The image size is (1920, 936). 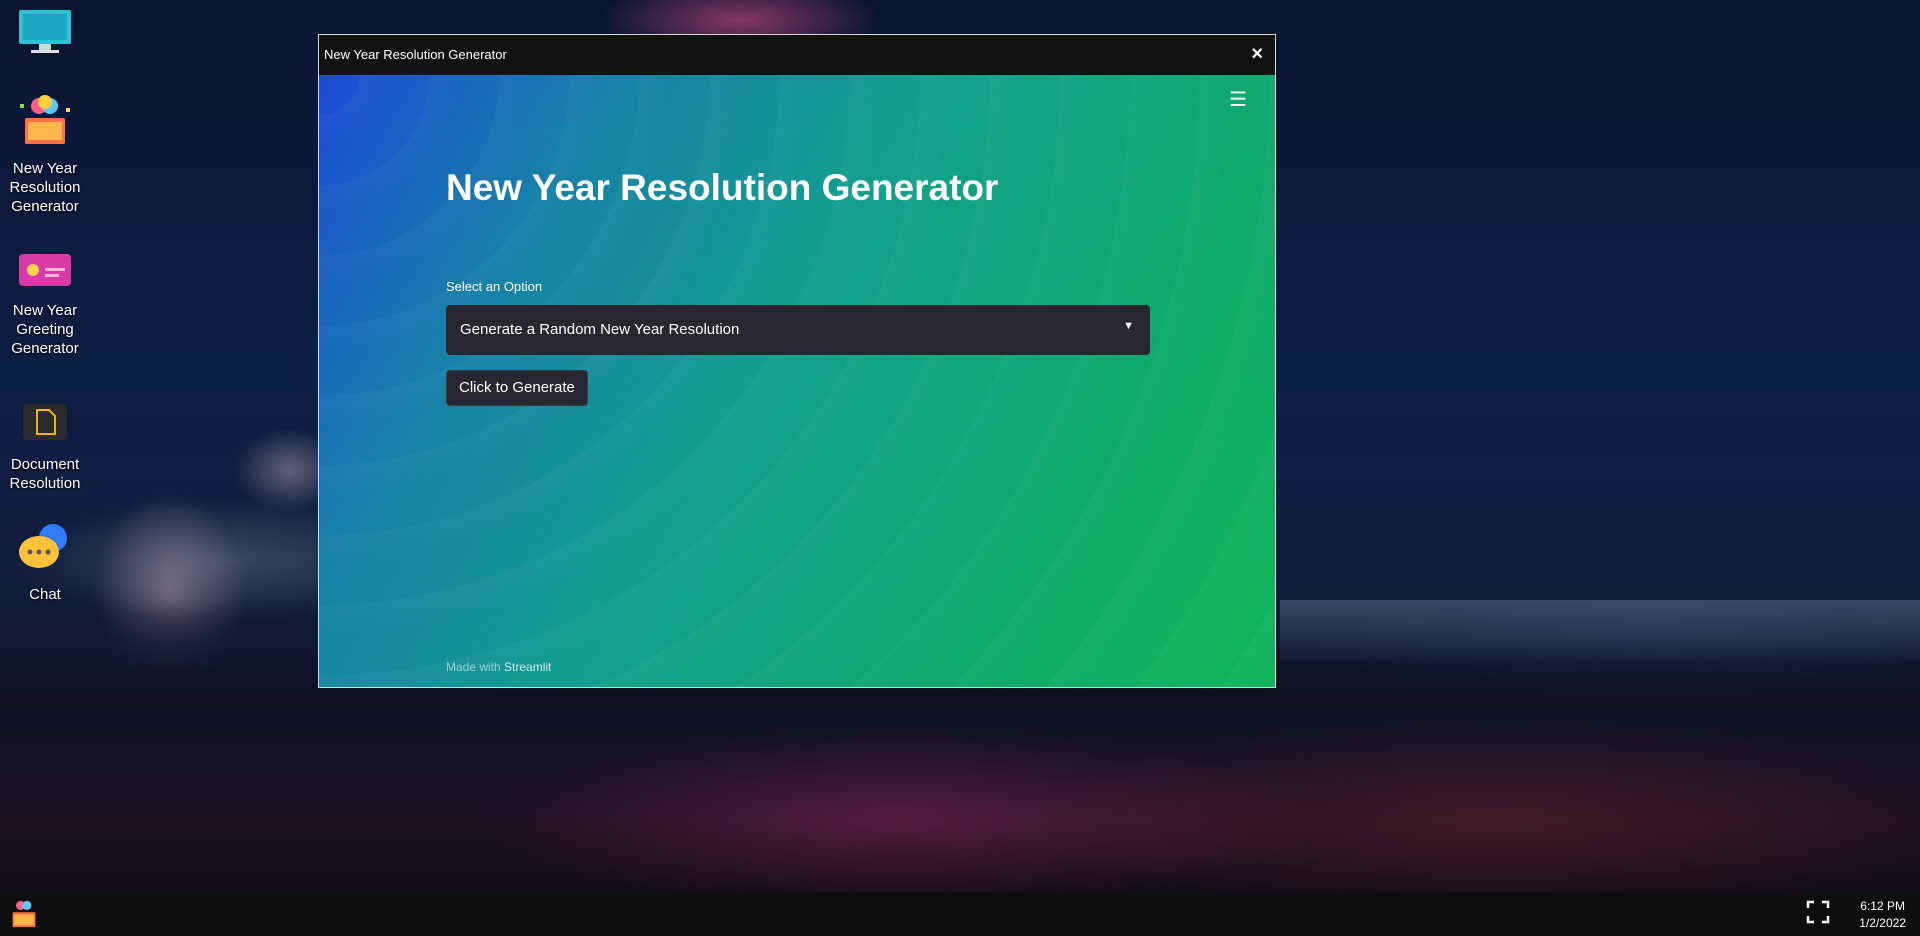 I want to click on taskbar: 6:12 PM 1/2/2022, so click(x=960, y=914).